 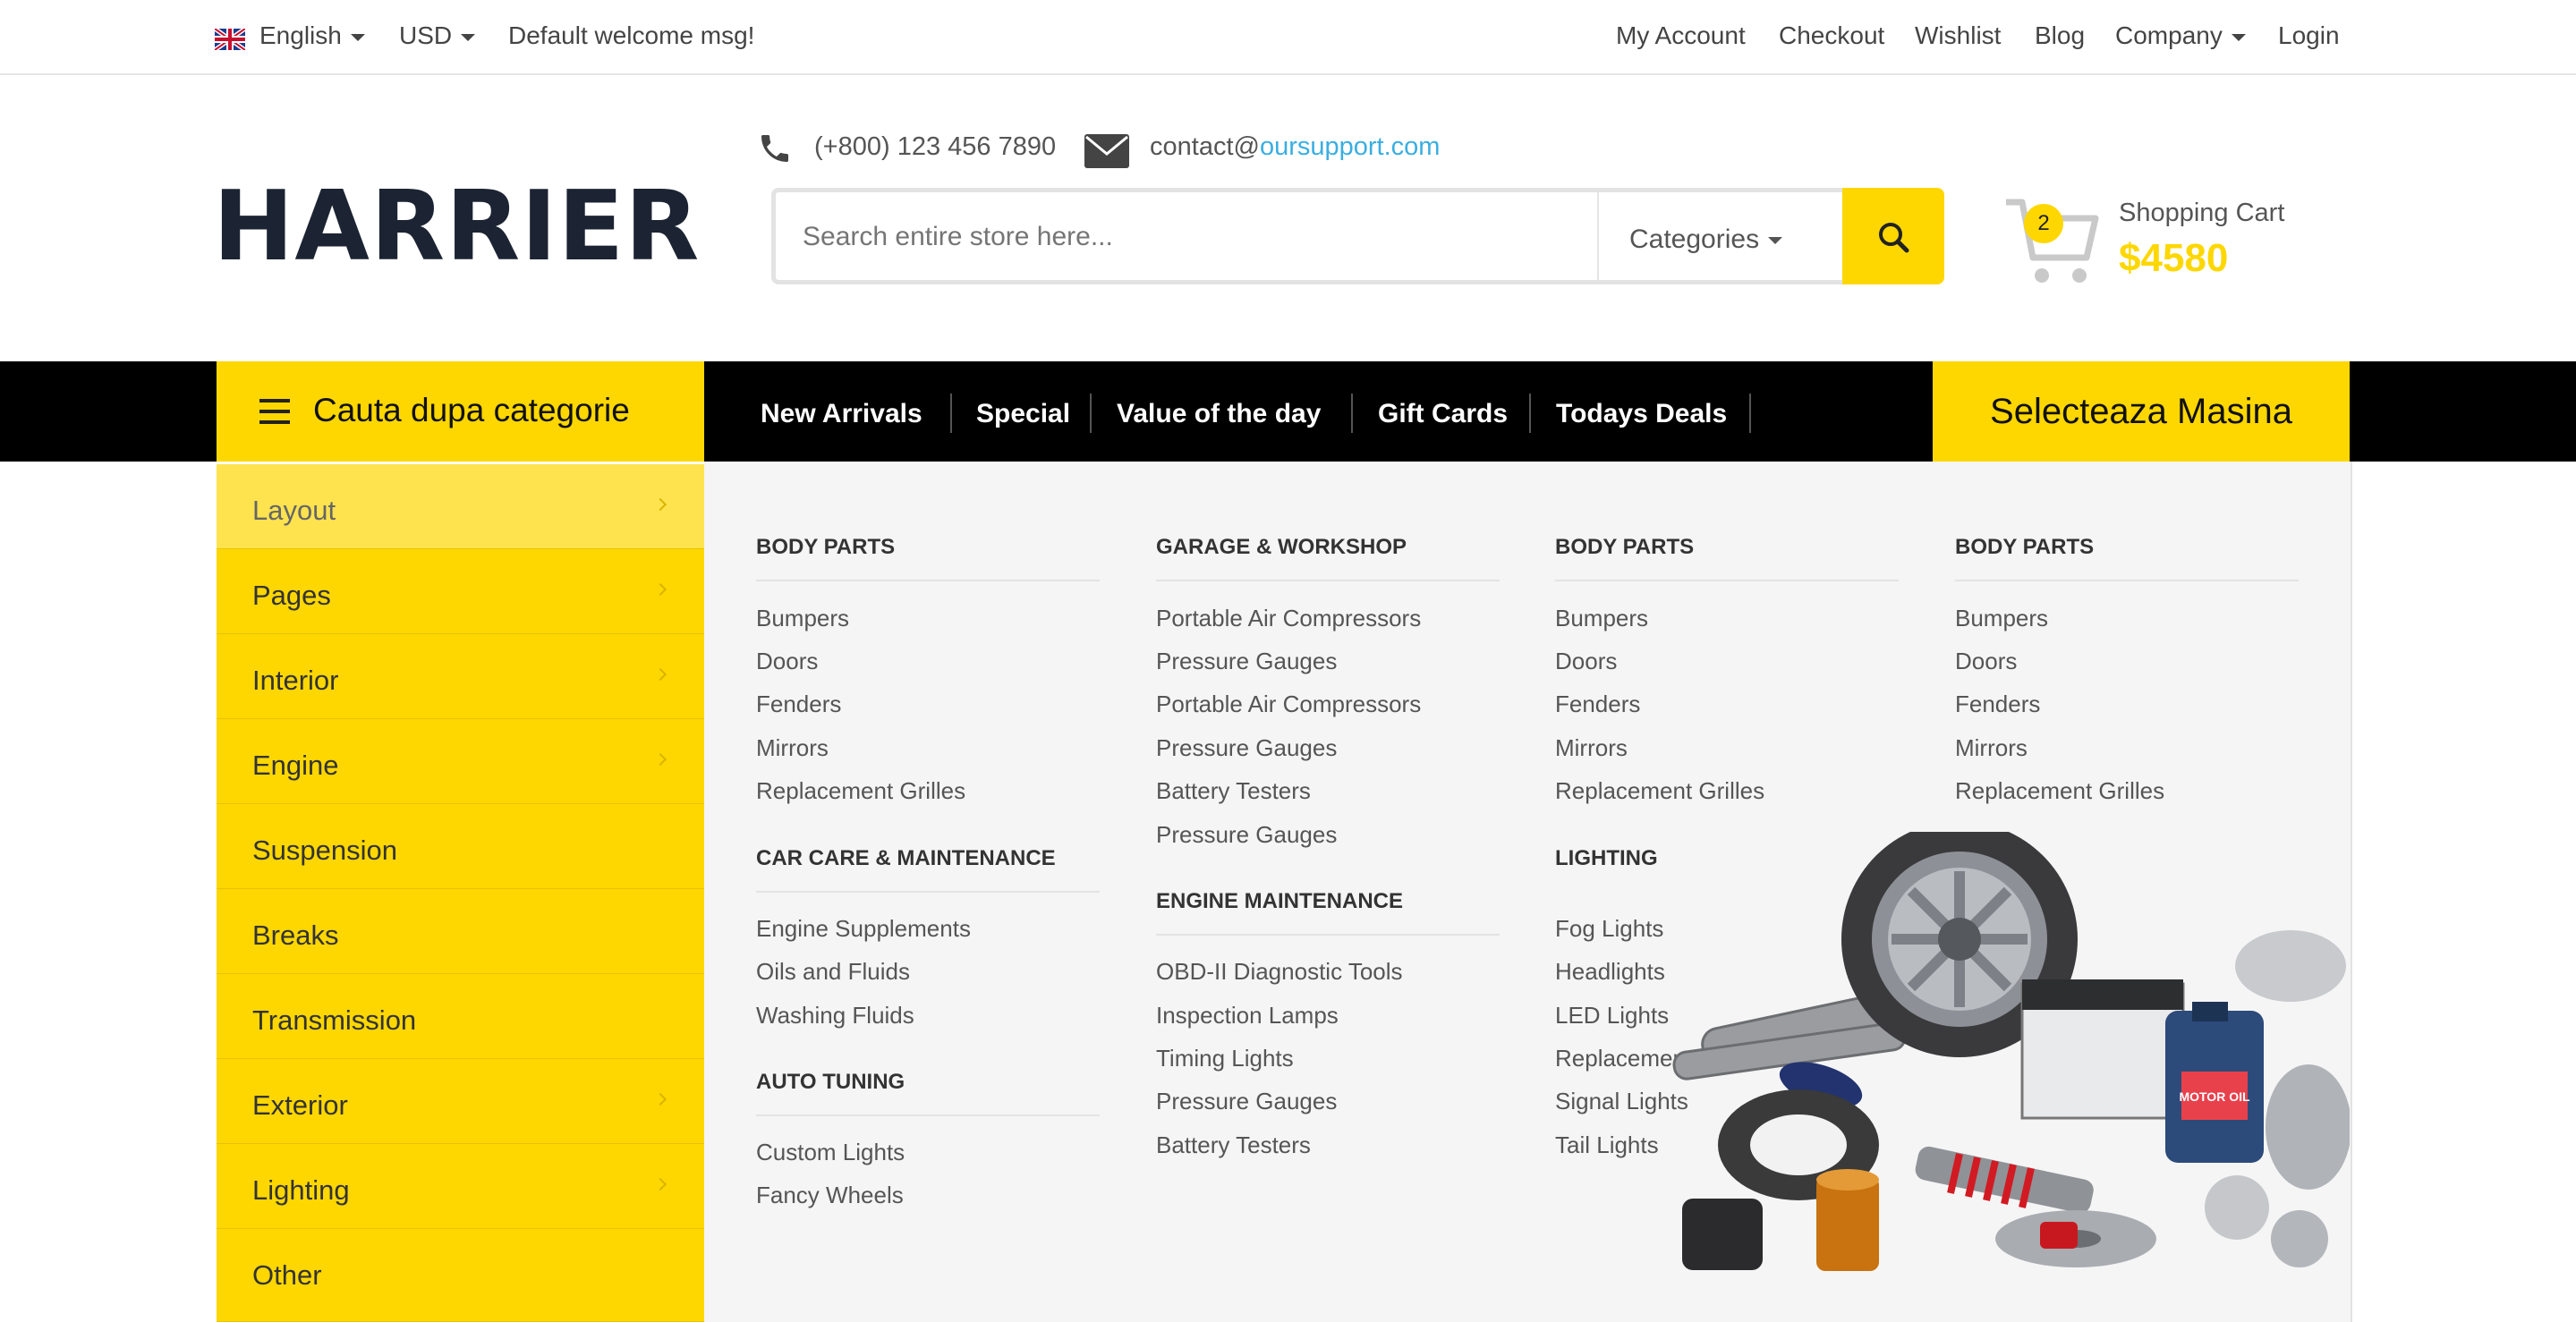 I want to click on cart-total: $4580, so click(x=2173, y=258).